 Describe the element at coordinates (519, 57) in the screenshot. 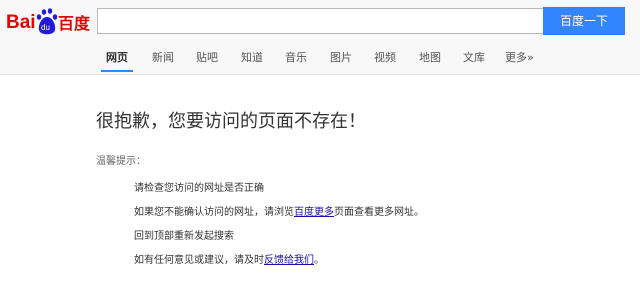

I see `tab-more: 更多»` at that location.